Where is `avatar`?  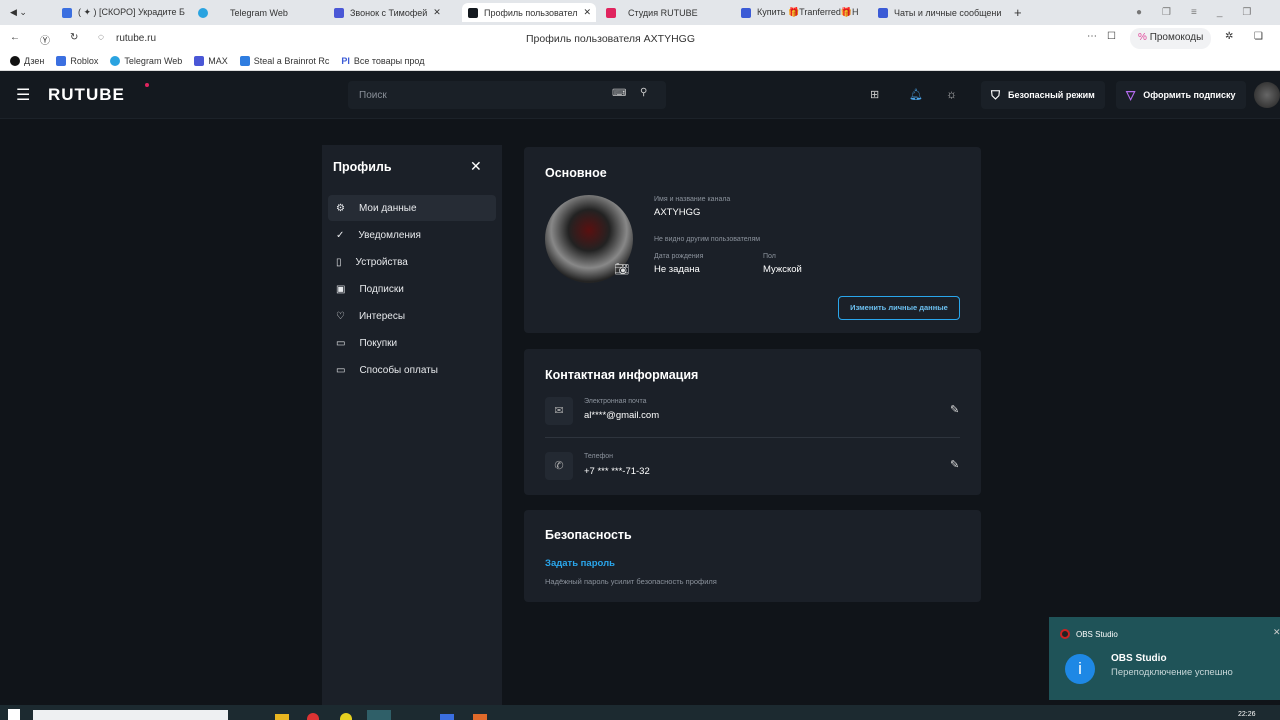
avatar is located at coordinates (1267, 95).